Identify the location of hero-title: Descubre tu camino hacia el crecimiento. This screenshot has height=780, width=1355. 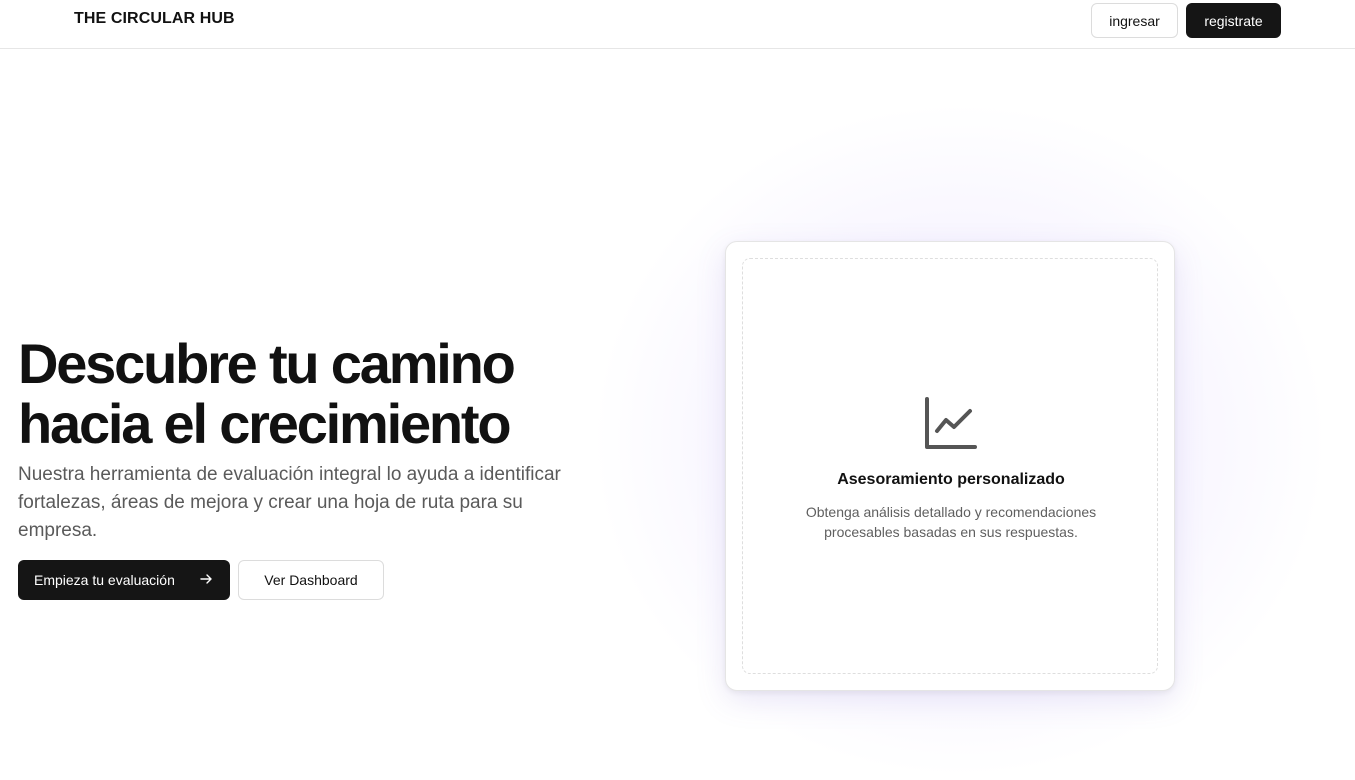
(328, 394).